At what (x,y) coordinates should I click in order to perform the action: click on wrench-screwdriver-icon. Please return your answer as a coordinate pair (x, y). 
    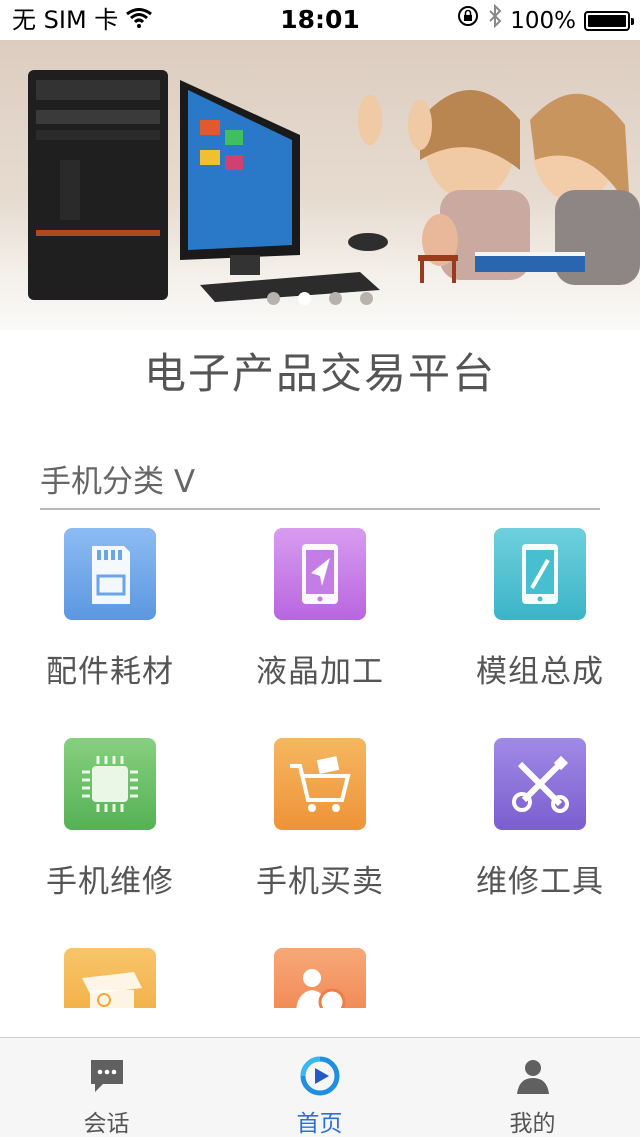
    Looking at the image, I should click on (540, 784).